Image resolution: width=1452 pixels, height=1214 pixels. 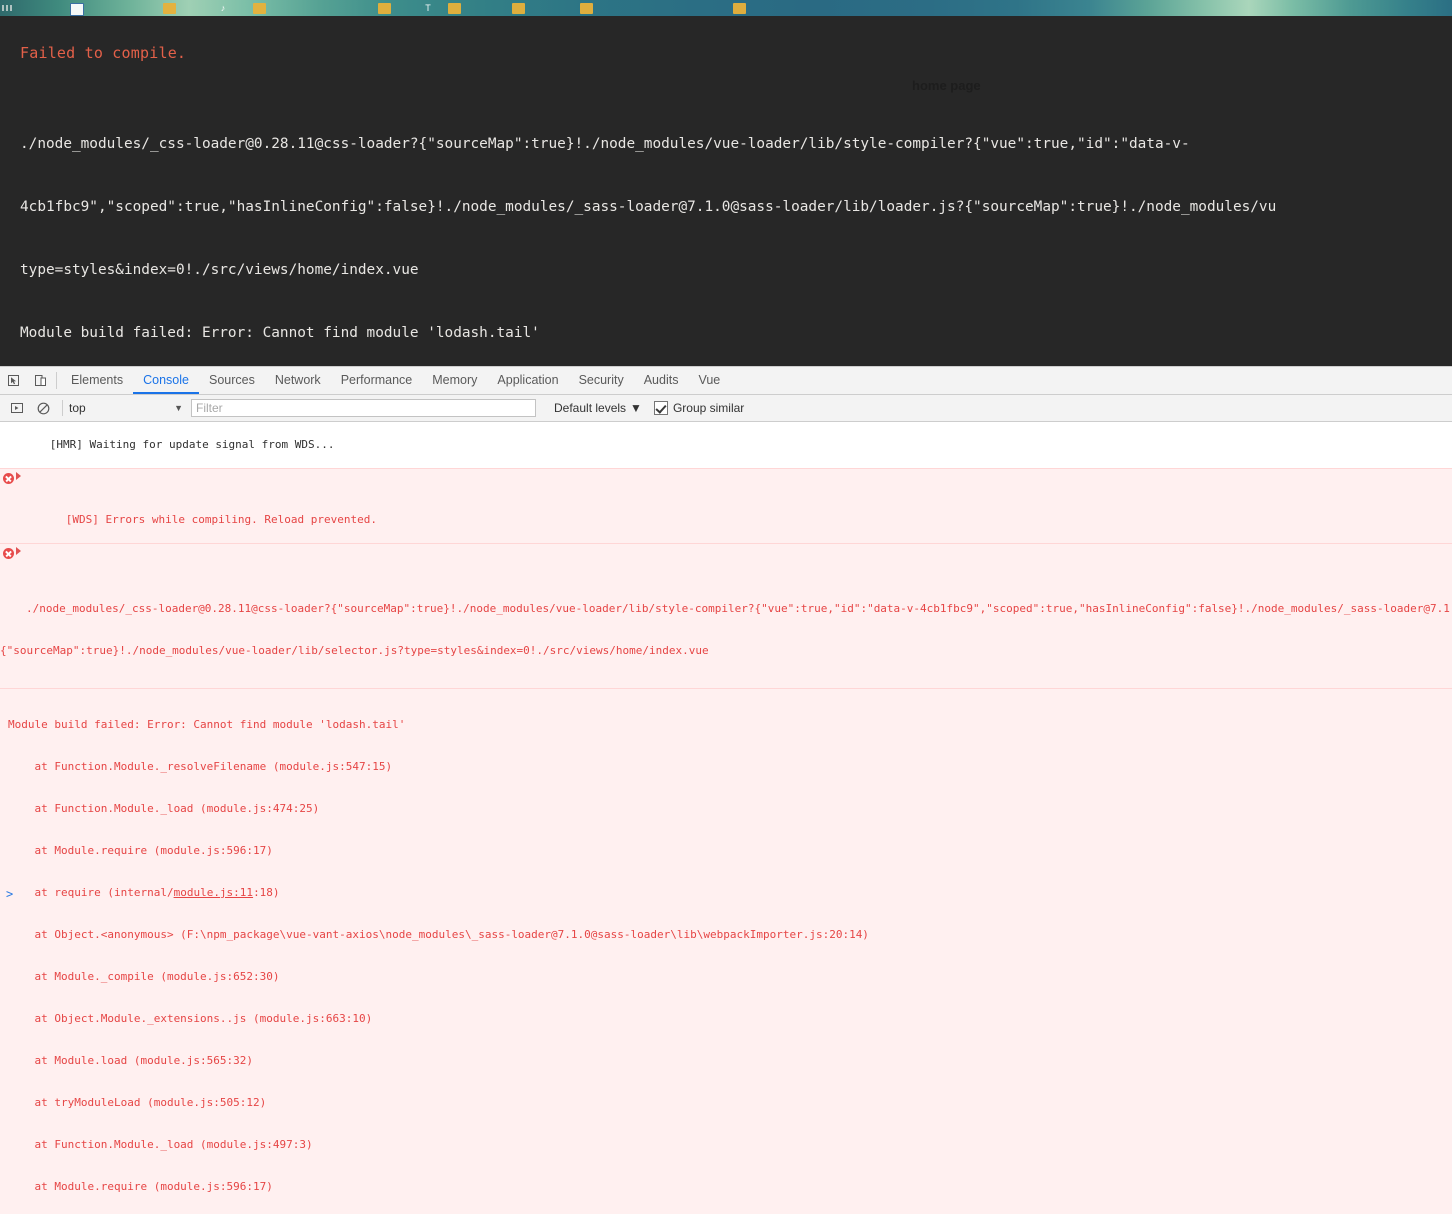 I want to click on console-filter-bar: top ▼ Default levels ▼ Group similar, so click(x=726, y=408).